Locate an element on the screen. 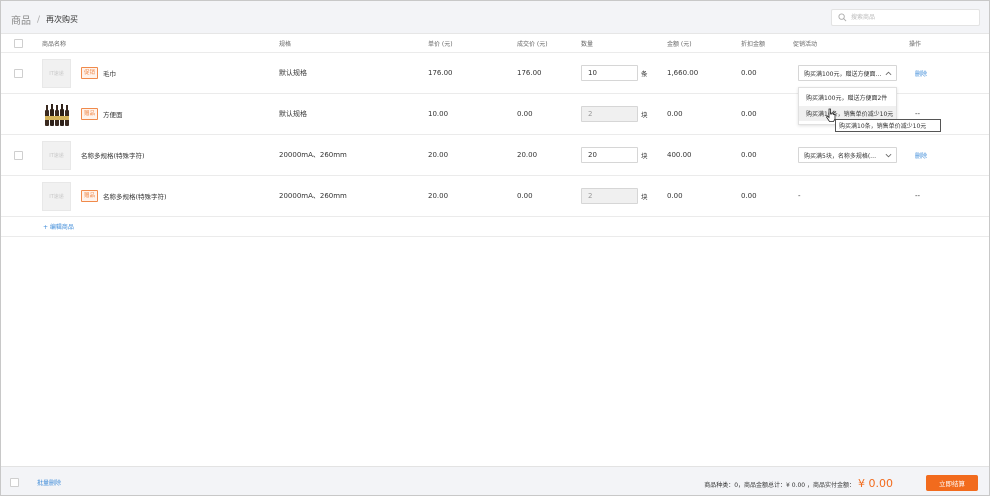 The width and height of the screenshot is (990, 496). total-amount: ¥ 0.00 is located at coordinates (875, 483).